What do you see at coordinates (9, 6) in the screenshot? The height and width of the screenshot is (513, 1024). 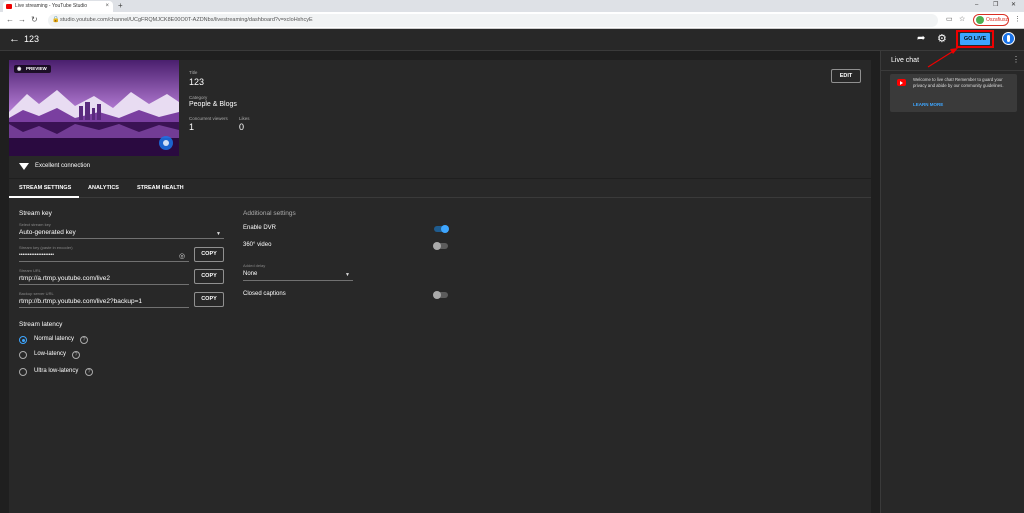 I see `youtube-favicon-icon` at bounding box center [9, 6].